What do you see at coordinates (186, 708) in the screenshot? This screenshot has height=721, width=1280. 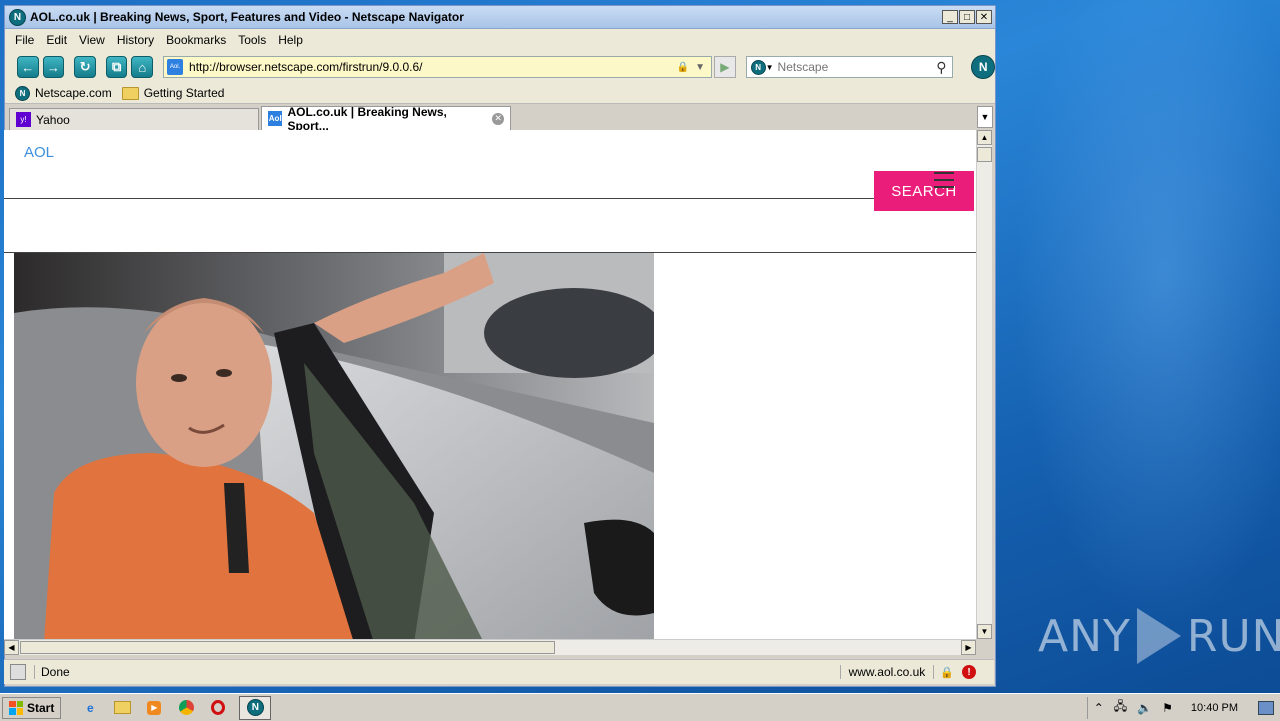 I see `chrome-icon` at bounding box center [186, 708].